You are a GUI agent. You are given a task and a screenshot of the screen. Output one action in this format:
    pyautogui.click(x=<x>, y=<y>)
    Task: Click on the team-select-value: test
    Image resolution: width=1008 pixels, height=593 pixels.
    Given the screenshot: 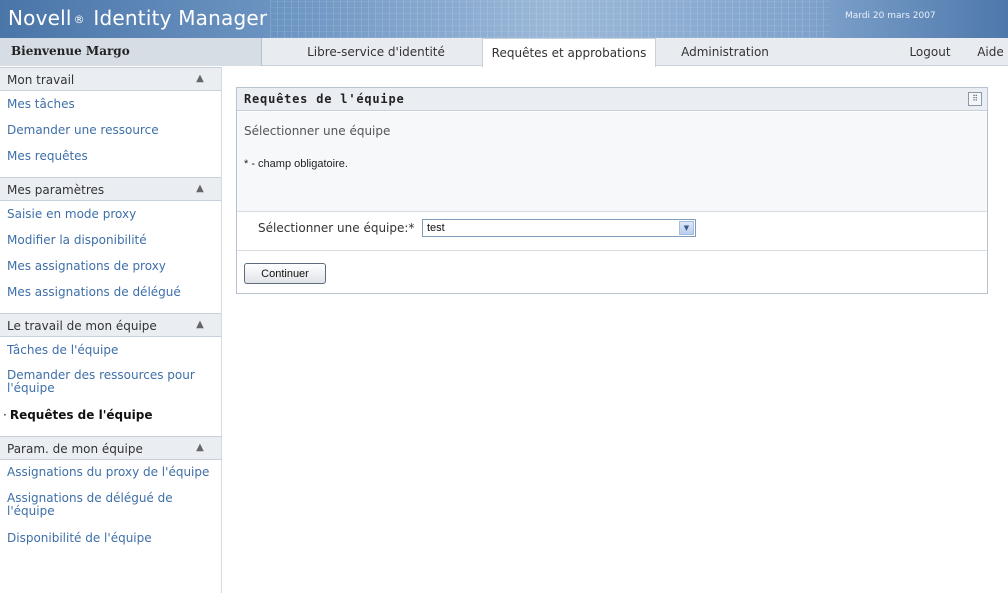 What is the action you would take?
    pyautogui.click(x=436, y=228)
    